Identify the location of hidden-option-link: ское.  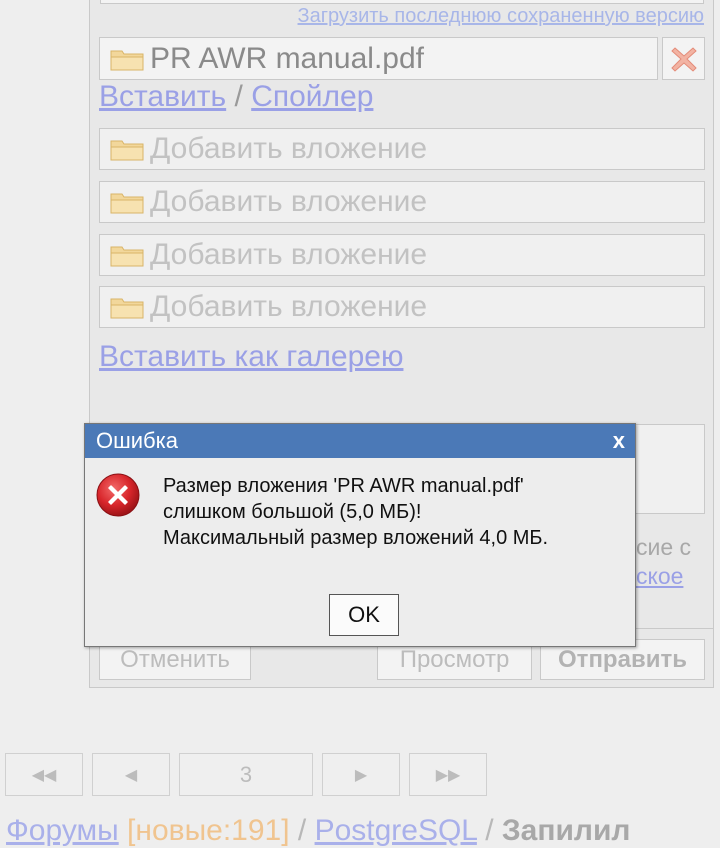
(659, 576).